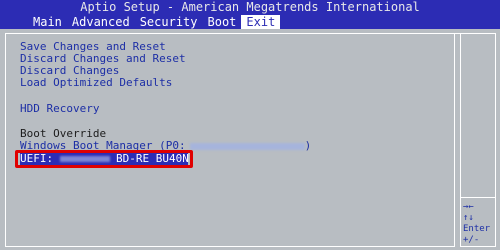 Image resolution: width=500 pixels, height=250 pixels. I want to click on redacted-text, so click(247, 146).